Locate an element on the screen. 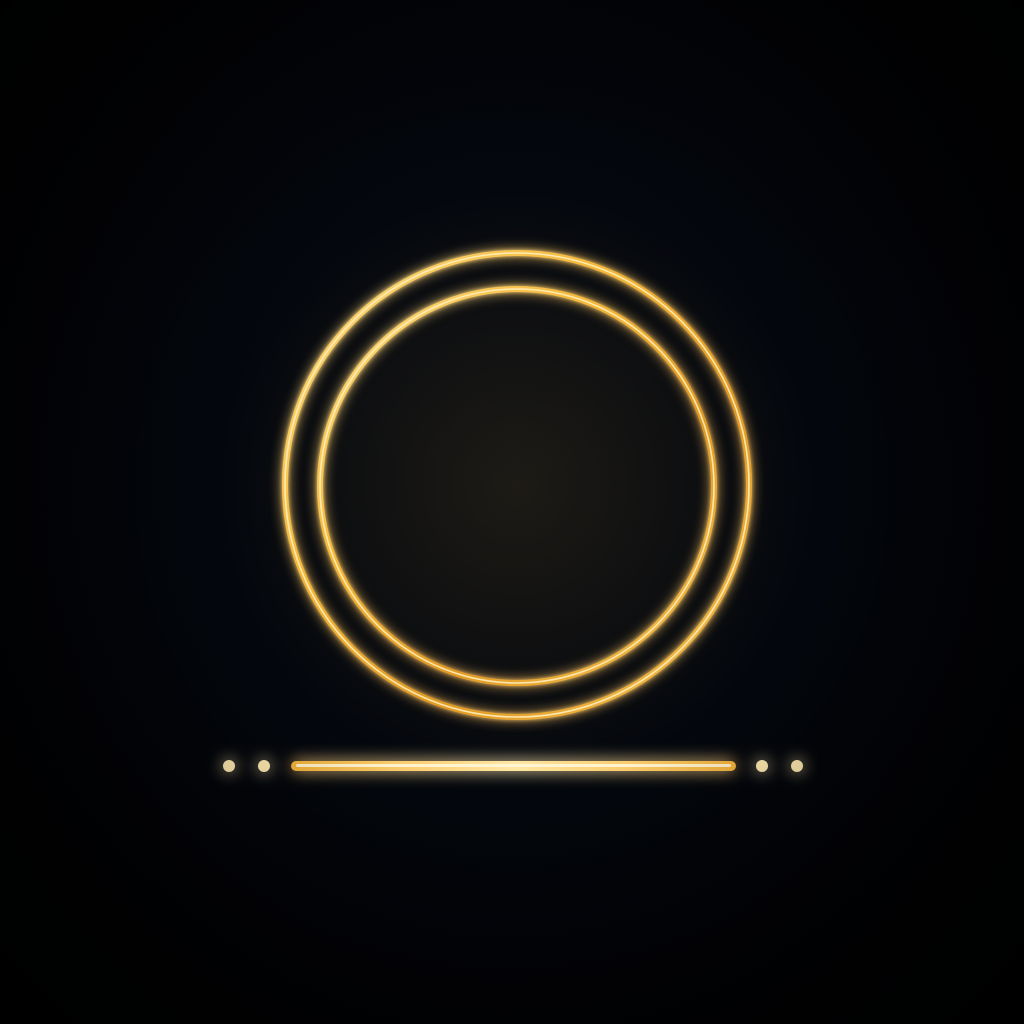 The image size is (1024, 1024). baseline-group is located at coordinates (513, 766).